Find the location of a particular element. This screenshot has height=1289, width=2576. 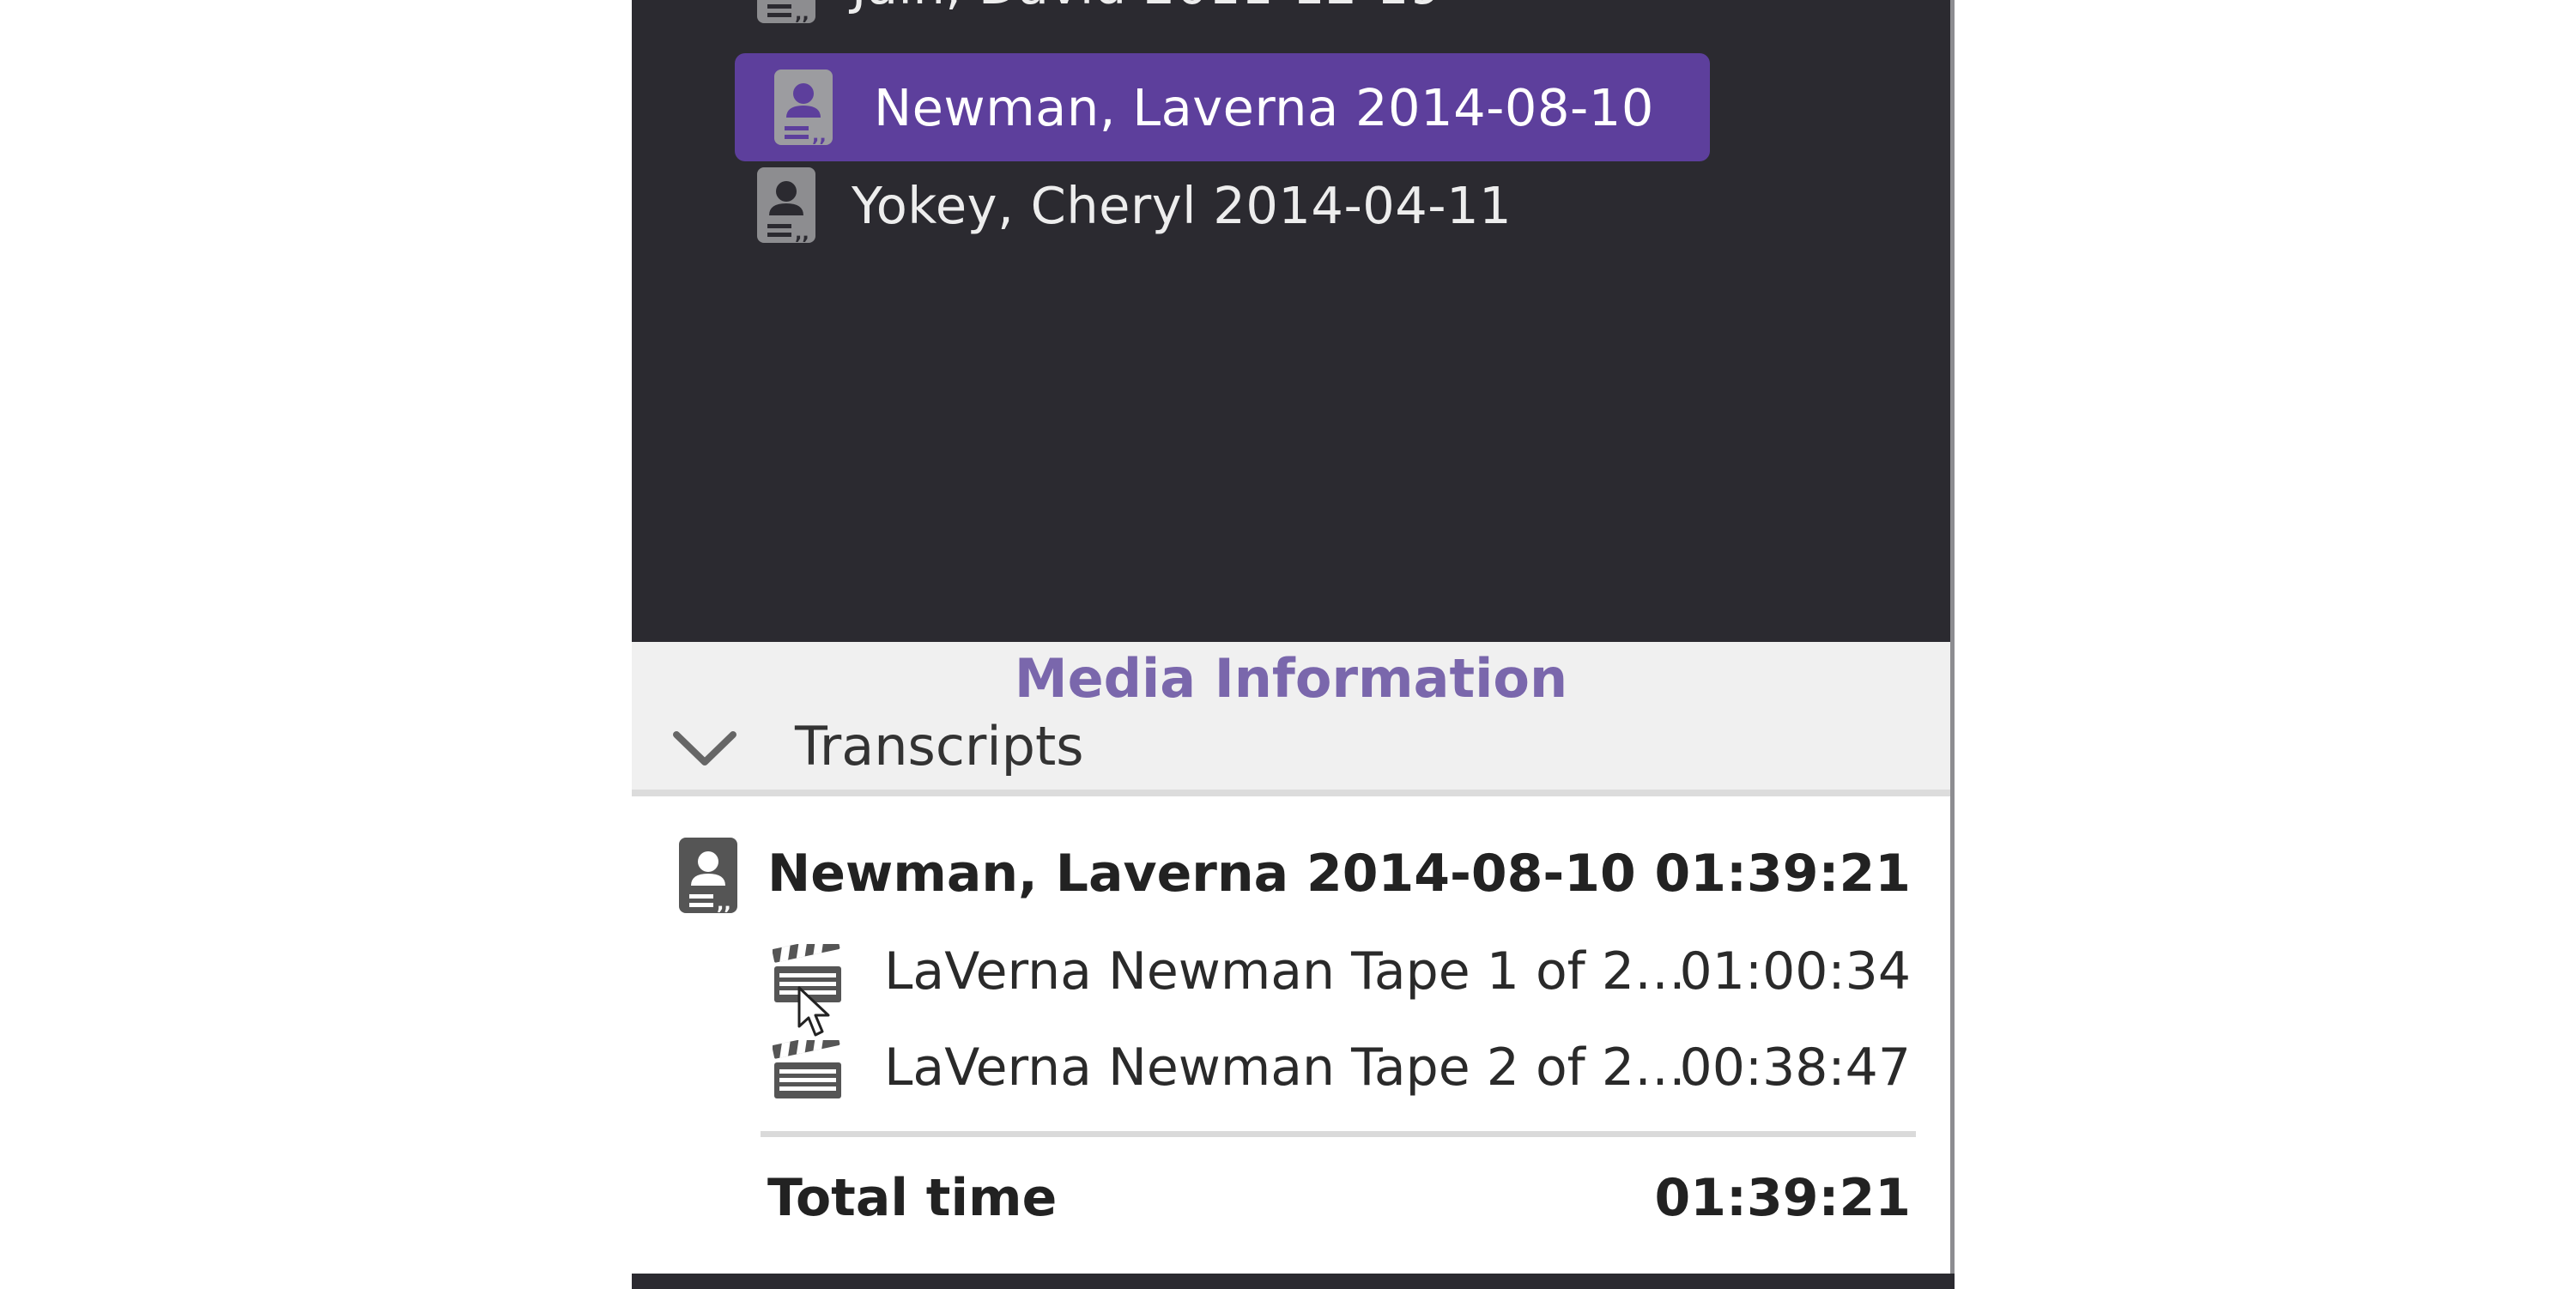

transcripts-section-toggle: Transcripts is located at coordinates (930, 747).